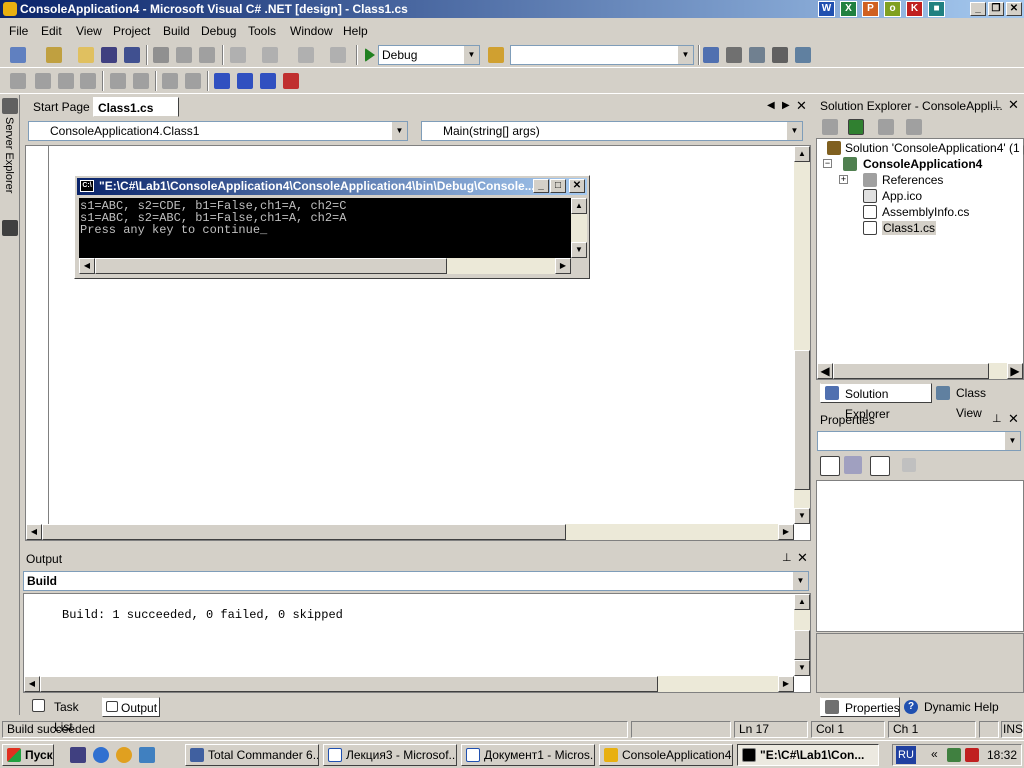 This screenshot has width=1024, height=768. What do you see at coordinates (86, 55) in the screenshot?
I see `open-file-icon` at bounding box center [86, 55].